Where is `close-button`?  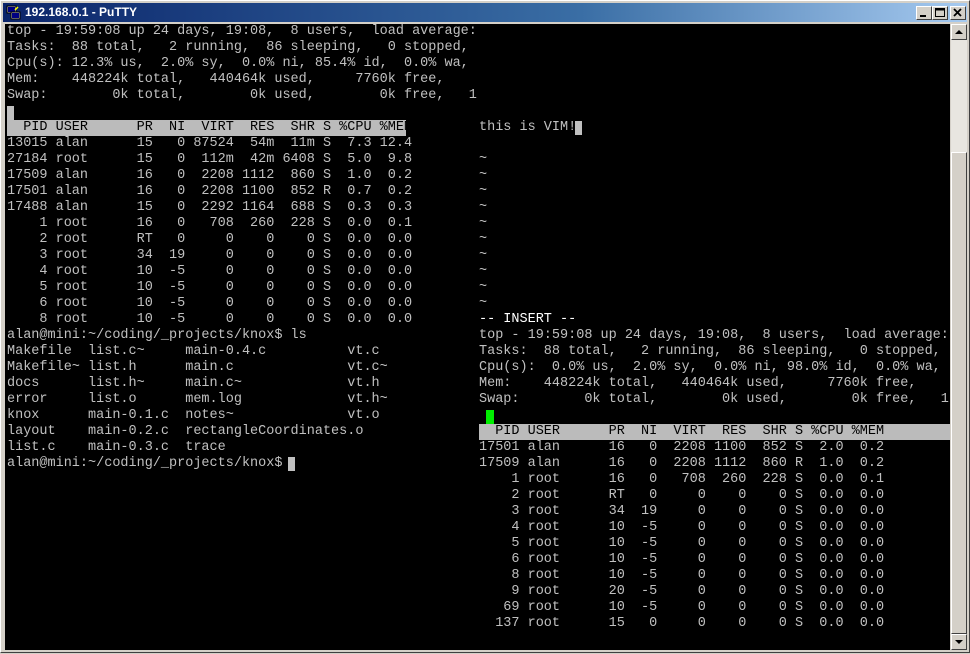 close-button is located at coordinates (958, 13).